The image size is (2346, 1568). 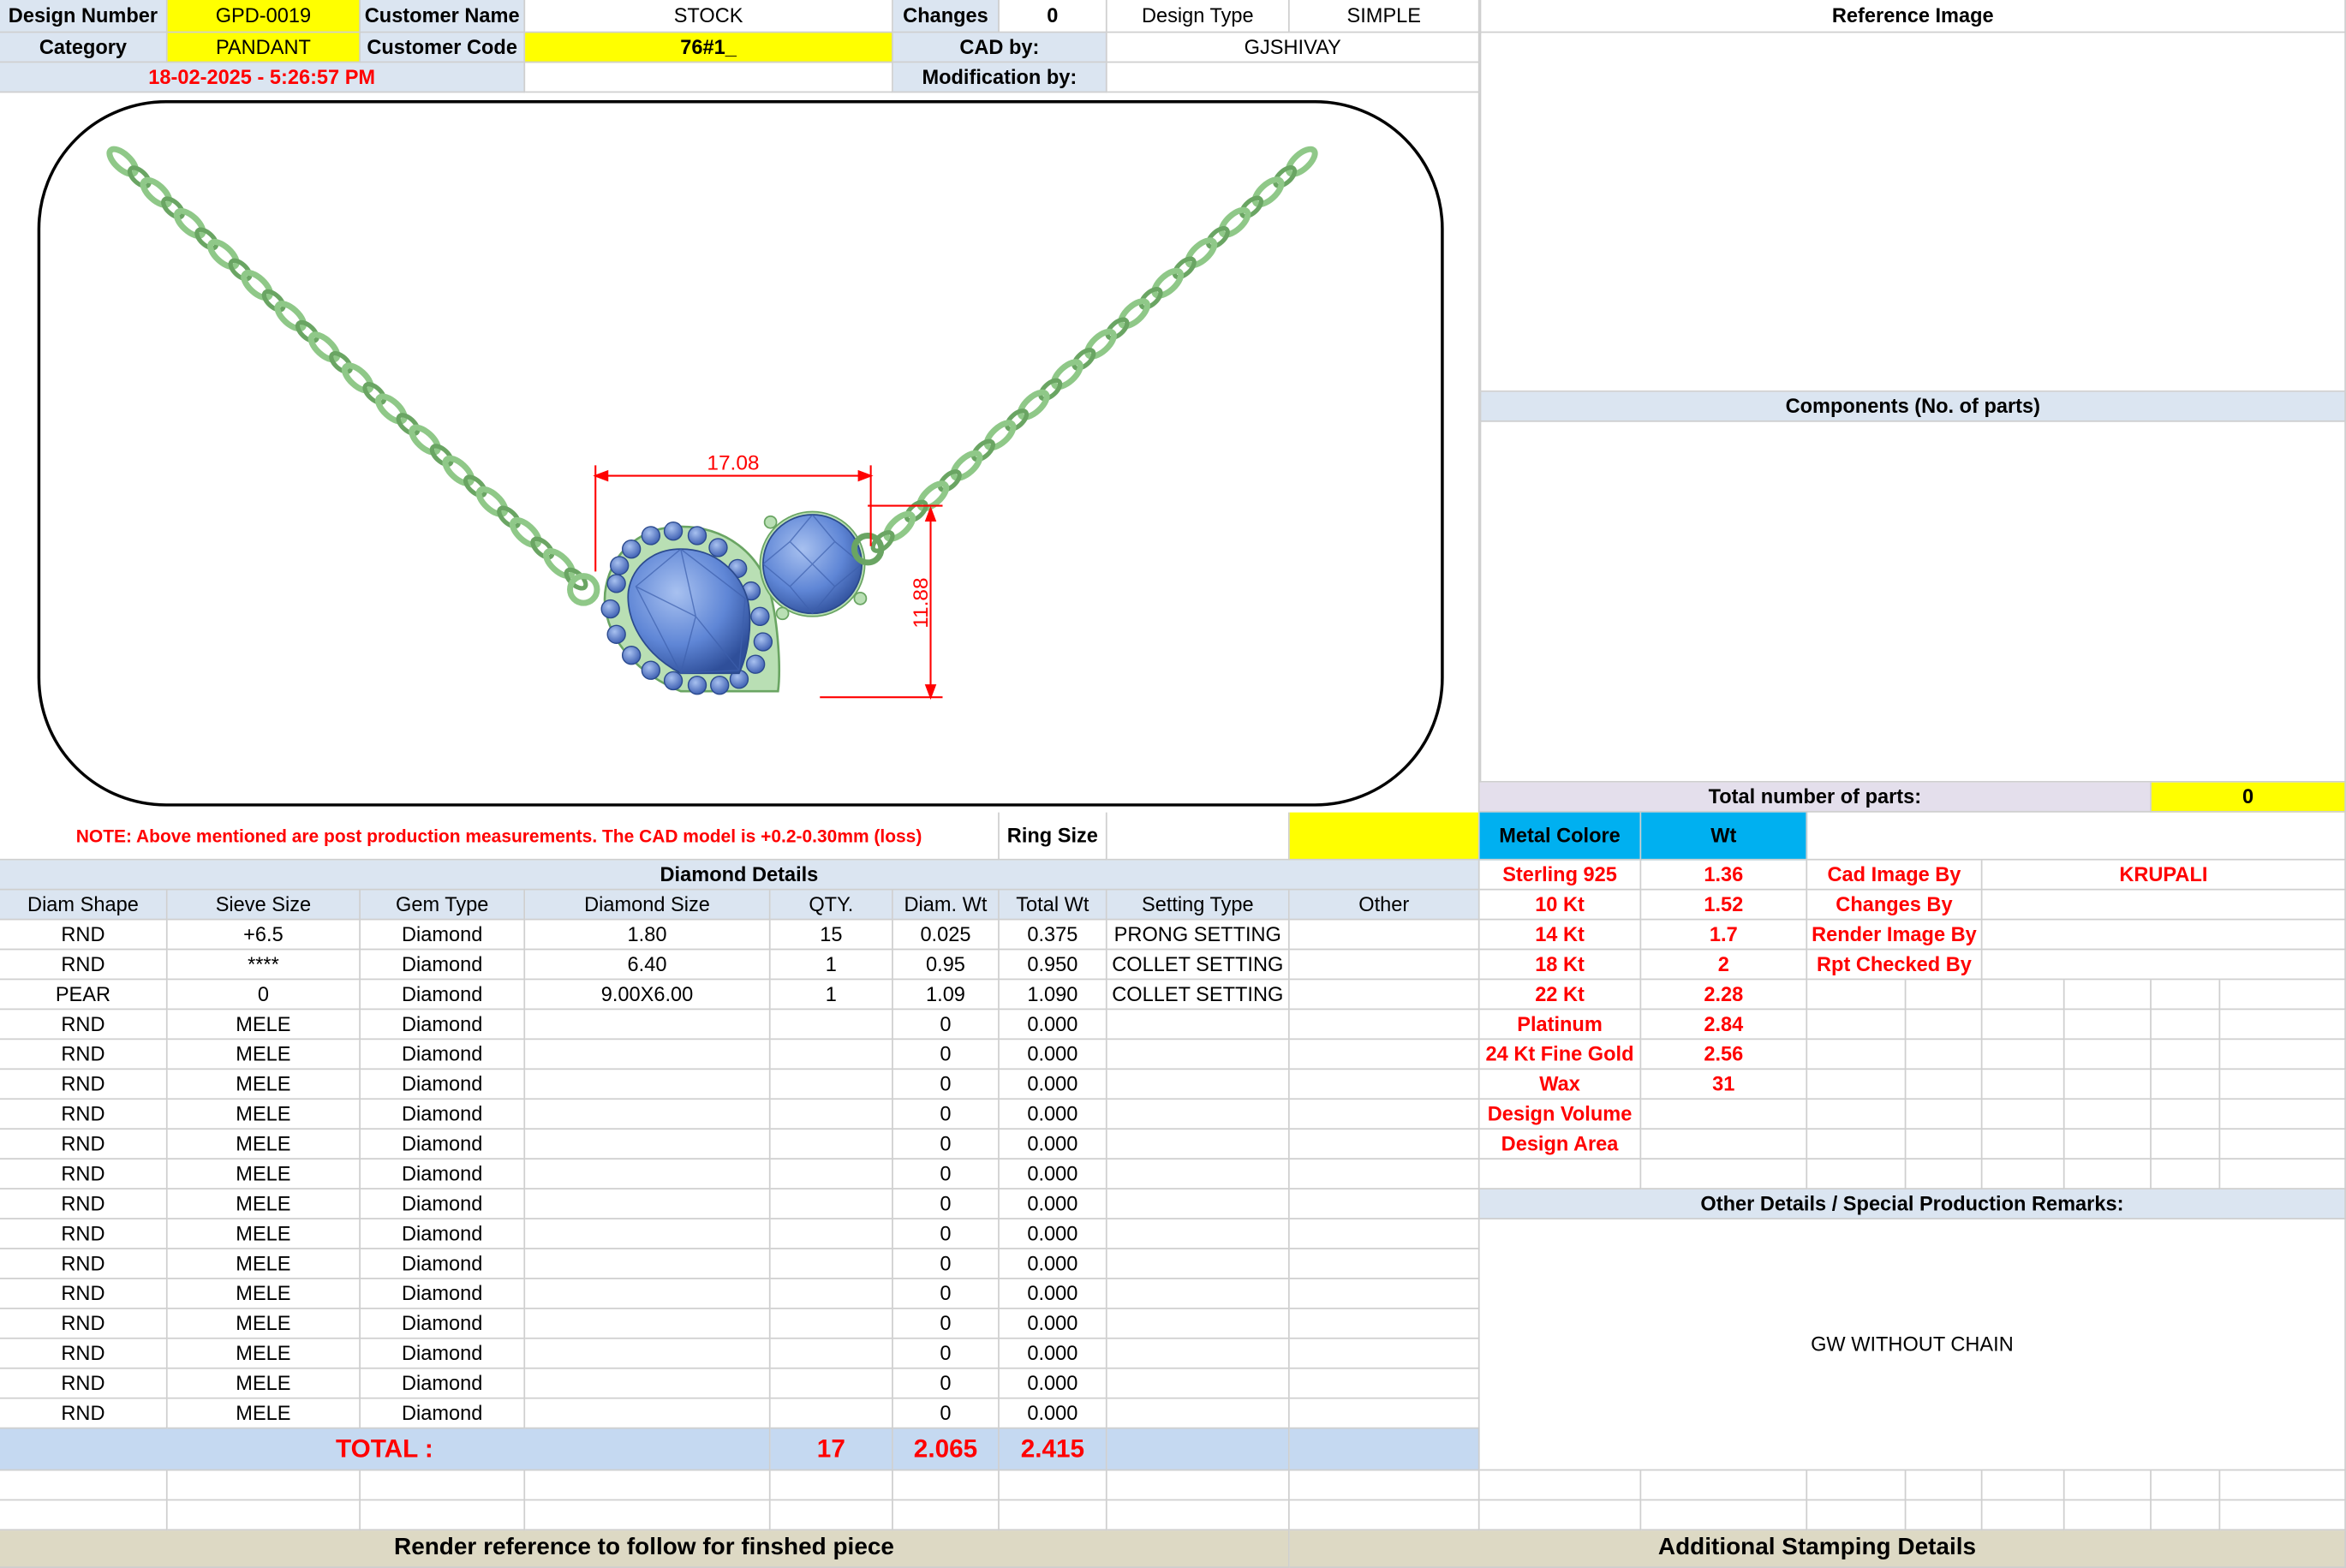 I want to click on ring-size-cell, so click(x=1198, y=837).